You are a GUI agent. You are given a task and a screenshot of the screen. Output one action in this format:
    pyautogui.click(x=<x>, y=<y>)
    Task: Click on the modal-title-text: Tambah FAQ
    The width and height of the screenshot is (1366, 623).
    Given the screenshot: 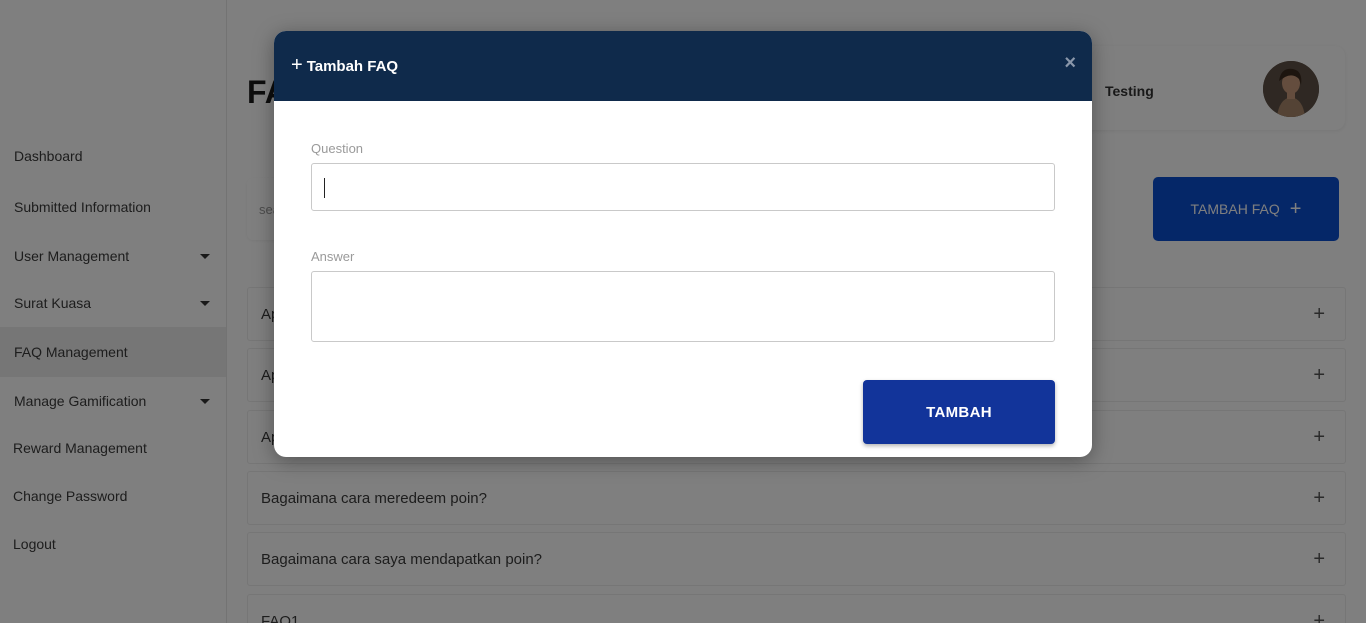 What is the action you would take?
    pyautogui.click(x=352, y=66)
    